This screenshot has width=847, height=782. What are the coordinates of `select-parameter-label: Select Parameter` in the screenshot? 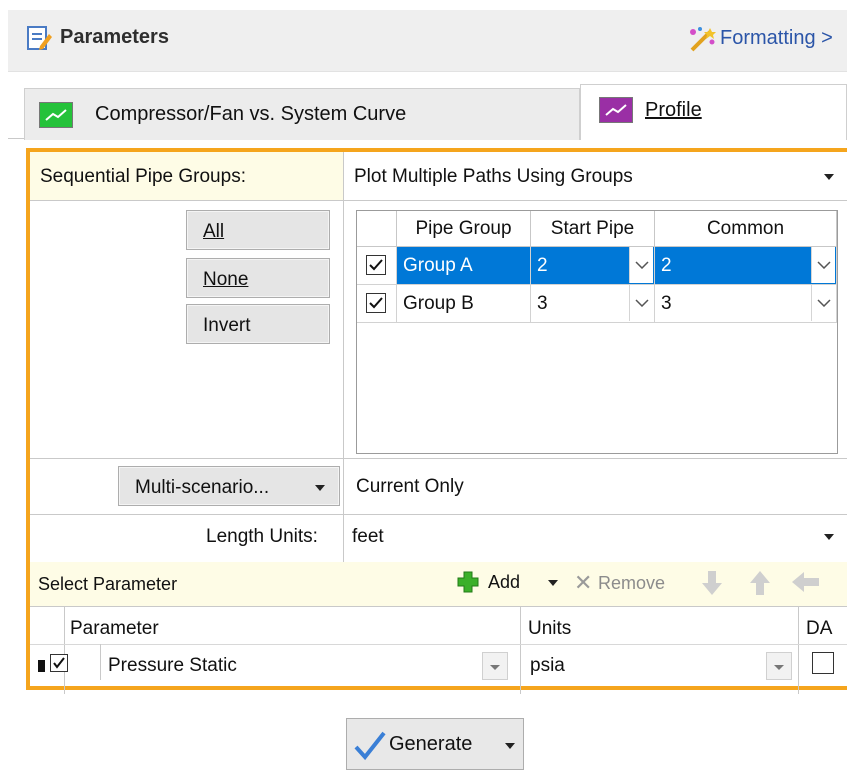 It's located at (108, 584).